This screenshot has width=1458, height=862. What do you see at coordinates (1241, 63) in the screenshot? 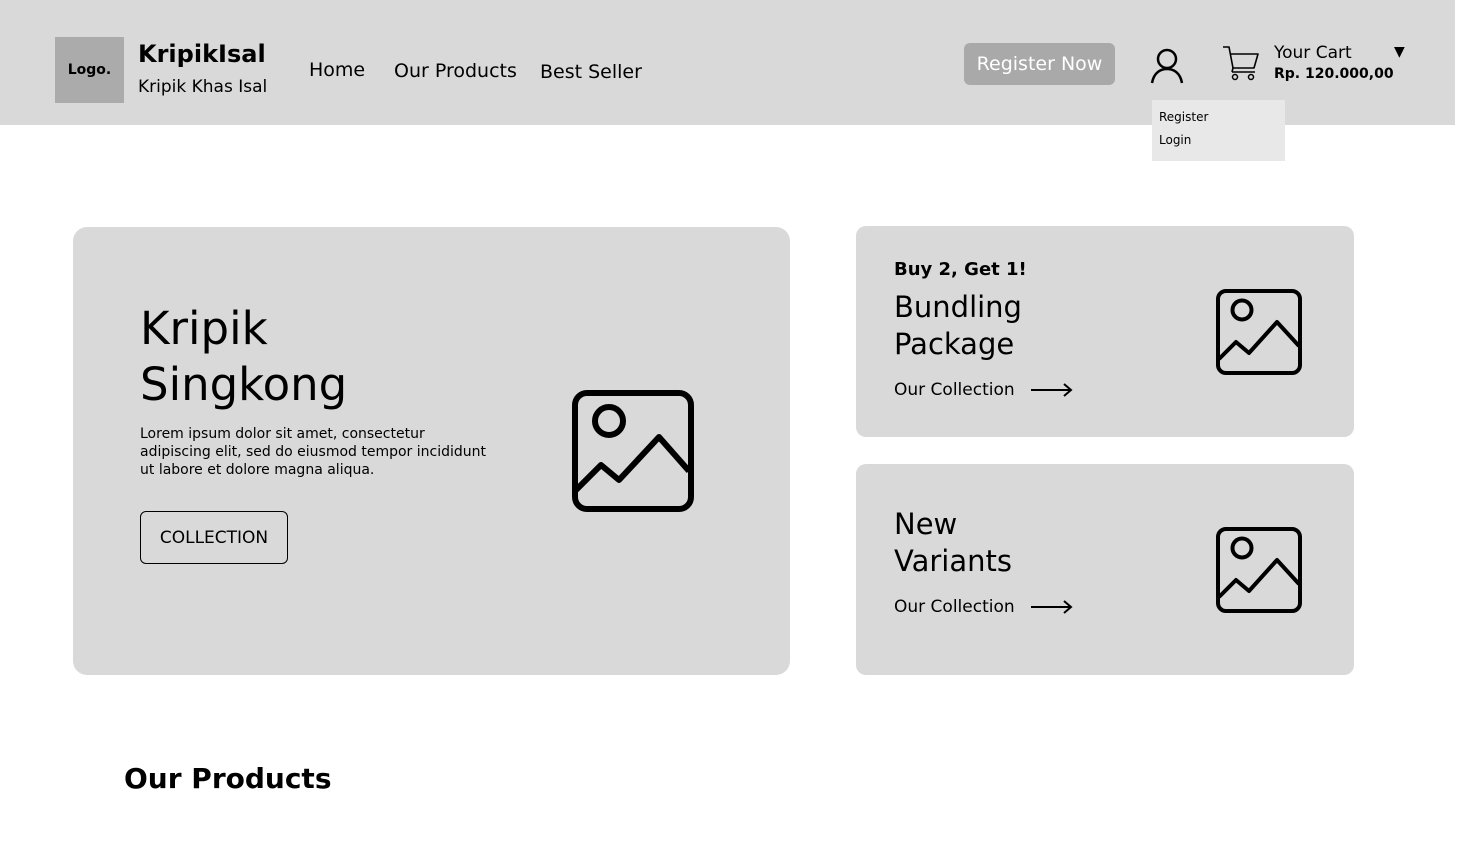
I see `cart-icon` at bounding box center [1241, 63].